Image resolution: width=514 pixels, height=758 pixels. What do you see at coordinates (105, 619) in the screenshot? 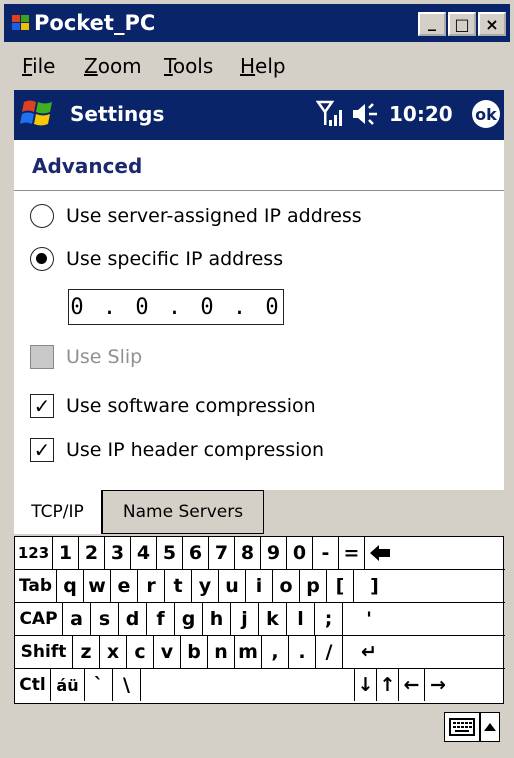
I see `key-s: s` at bounding box center [105, 619].